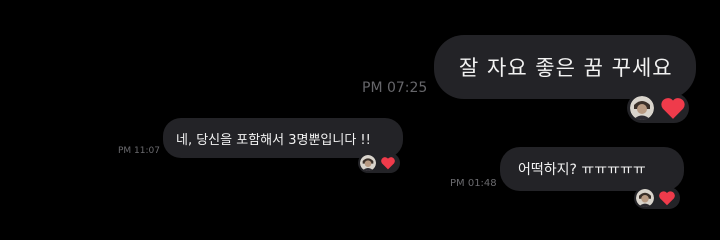 The image size is (720, 240). Describe the element at coordinates (473, 183) in the screenshot. I see `message-timestamp: PM 01:48` at that location.